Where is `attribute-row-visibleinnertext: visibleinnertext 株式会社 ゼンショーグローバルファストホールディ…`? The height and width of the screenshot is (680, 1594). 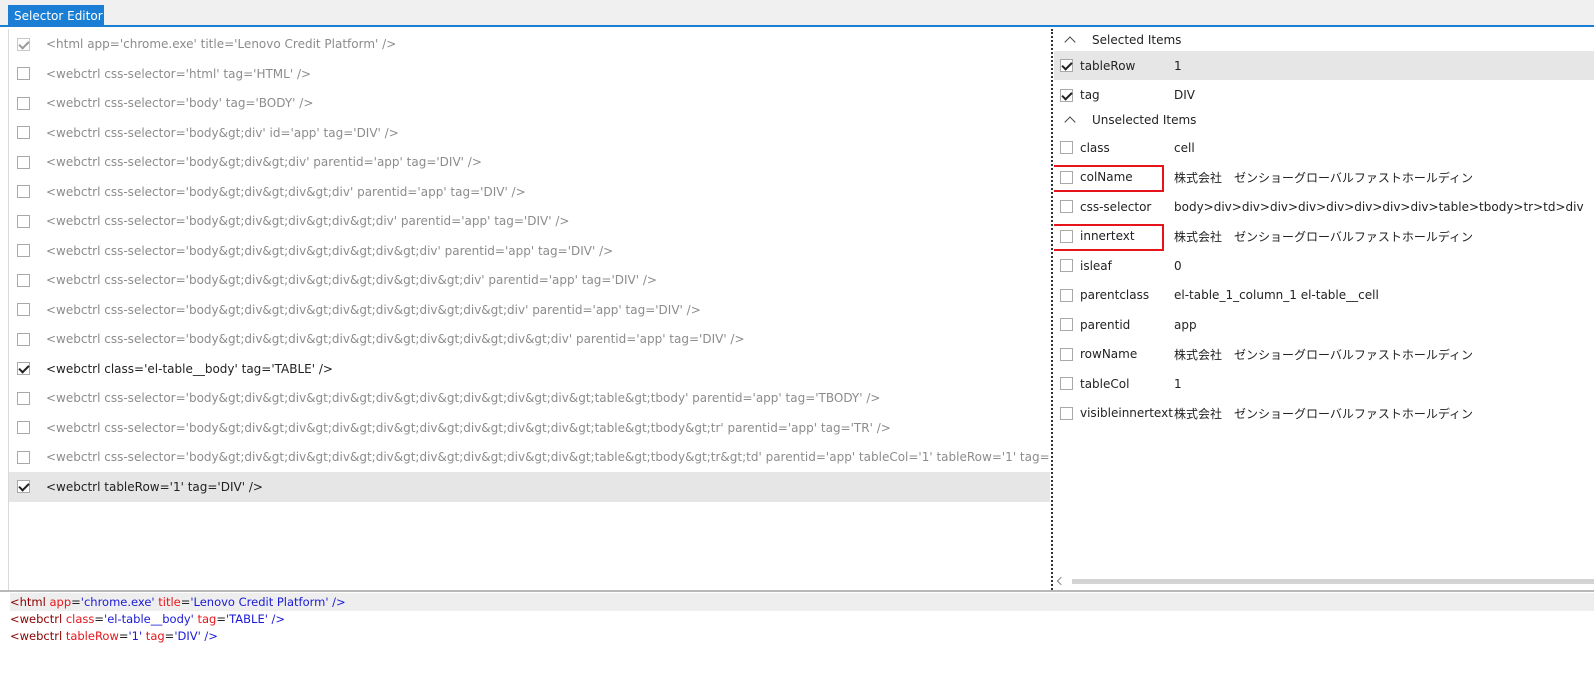
attribute-row-visibleinnertext: visibleinnertext 株式会社 ゼンショーグローバルファストホールディ… is located at coordinates (1324, 413).